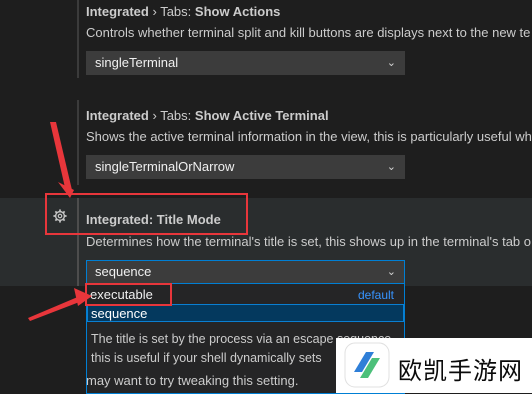  Describe the element at coordinates (165, 166) in the screenshot. I see `select-value: singleTerminalOrNarrow` at that location.